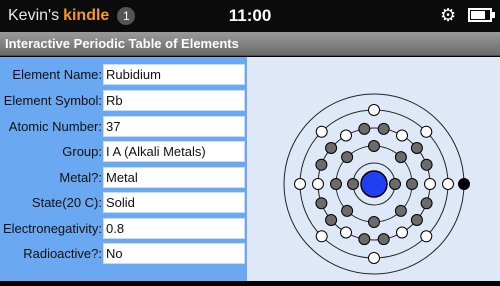 The height and width of the screenshot is (286, 500). I want to click on group-field: I A (Alkali Metals), so click(174, 151).